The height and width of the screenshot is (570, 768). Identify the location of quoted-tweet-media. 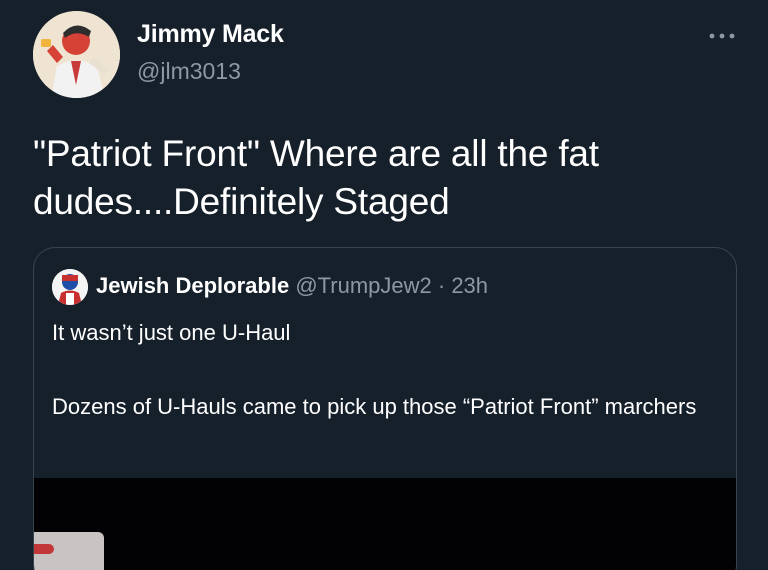
(385, 524).